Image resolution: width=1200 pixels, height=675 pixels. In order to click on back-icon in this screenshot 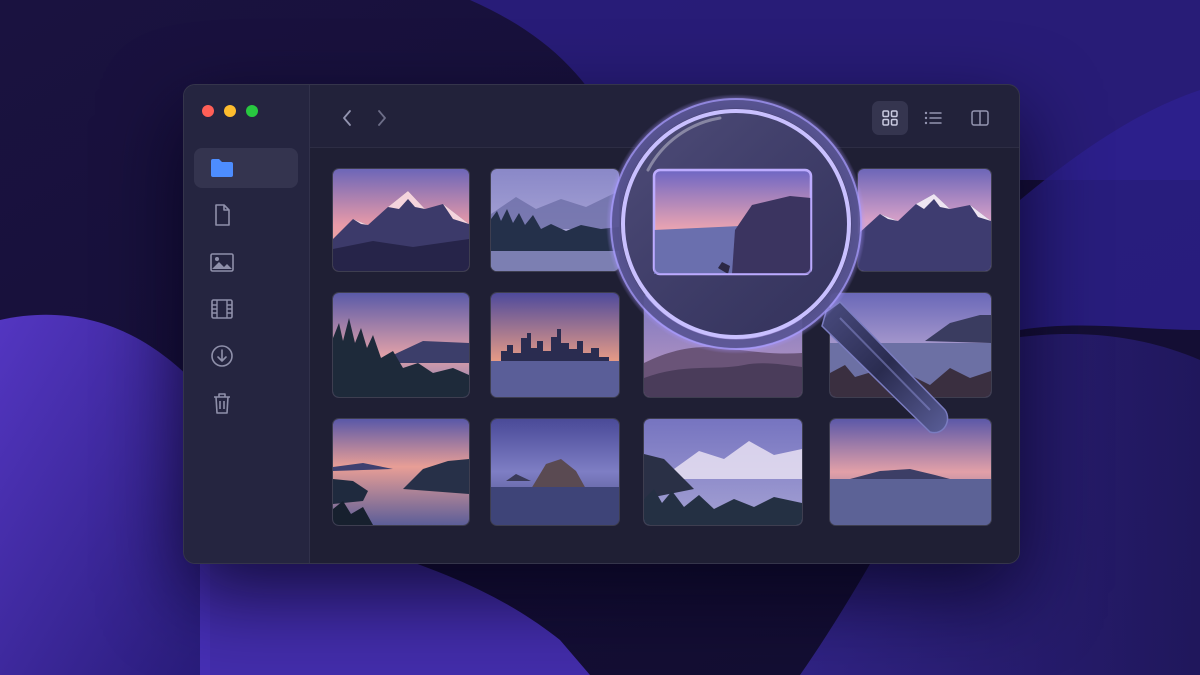, I will do `click(347, 118)`.